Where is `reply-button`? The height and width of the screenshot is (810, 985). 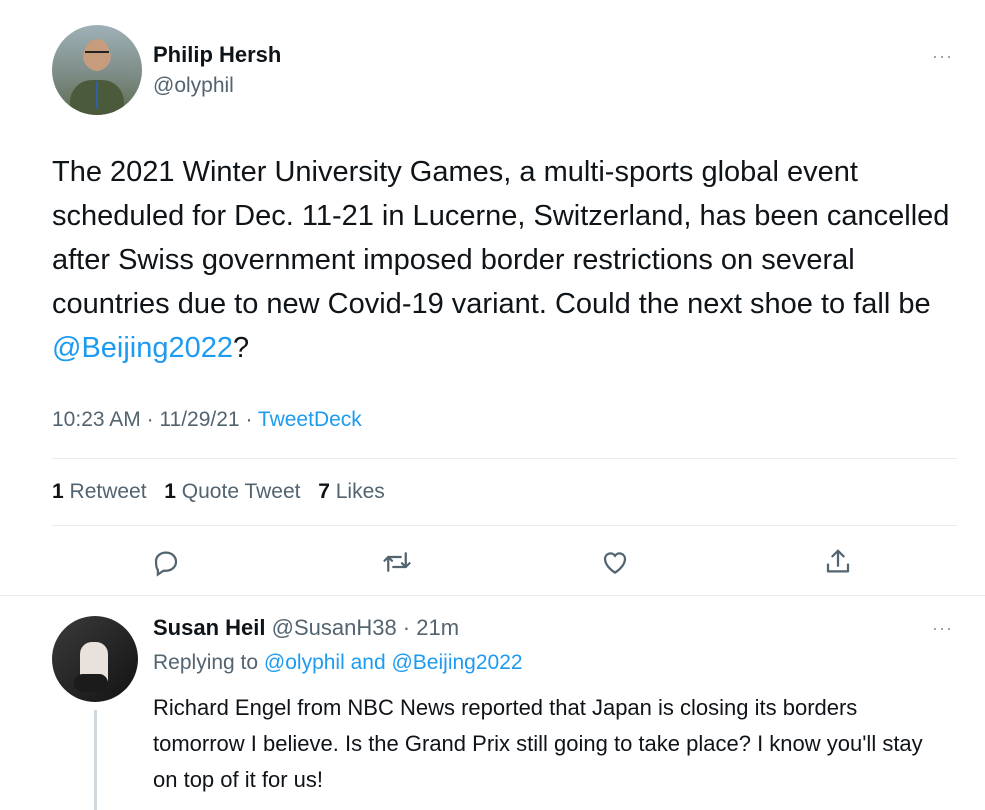
reply-button is located at coordinates (166, 562).